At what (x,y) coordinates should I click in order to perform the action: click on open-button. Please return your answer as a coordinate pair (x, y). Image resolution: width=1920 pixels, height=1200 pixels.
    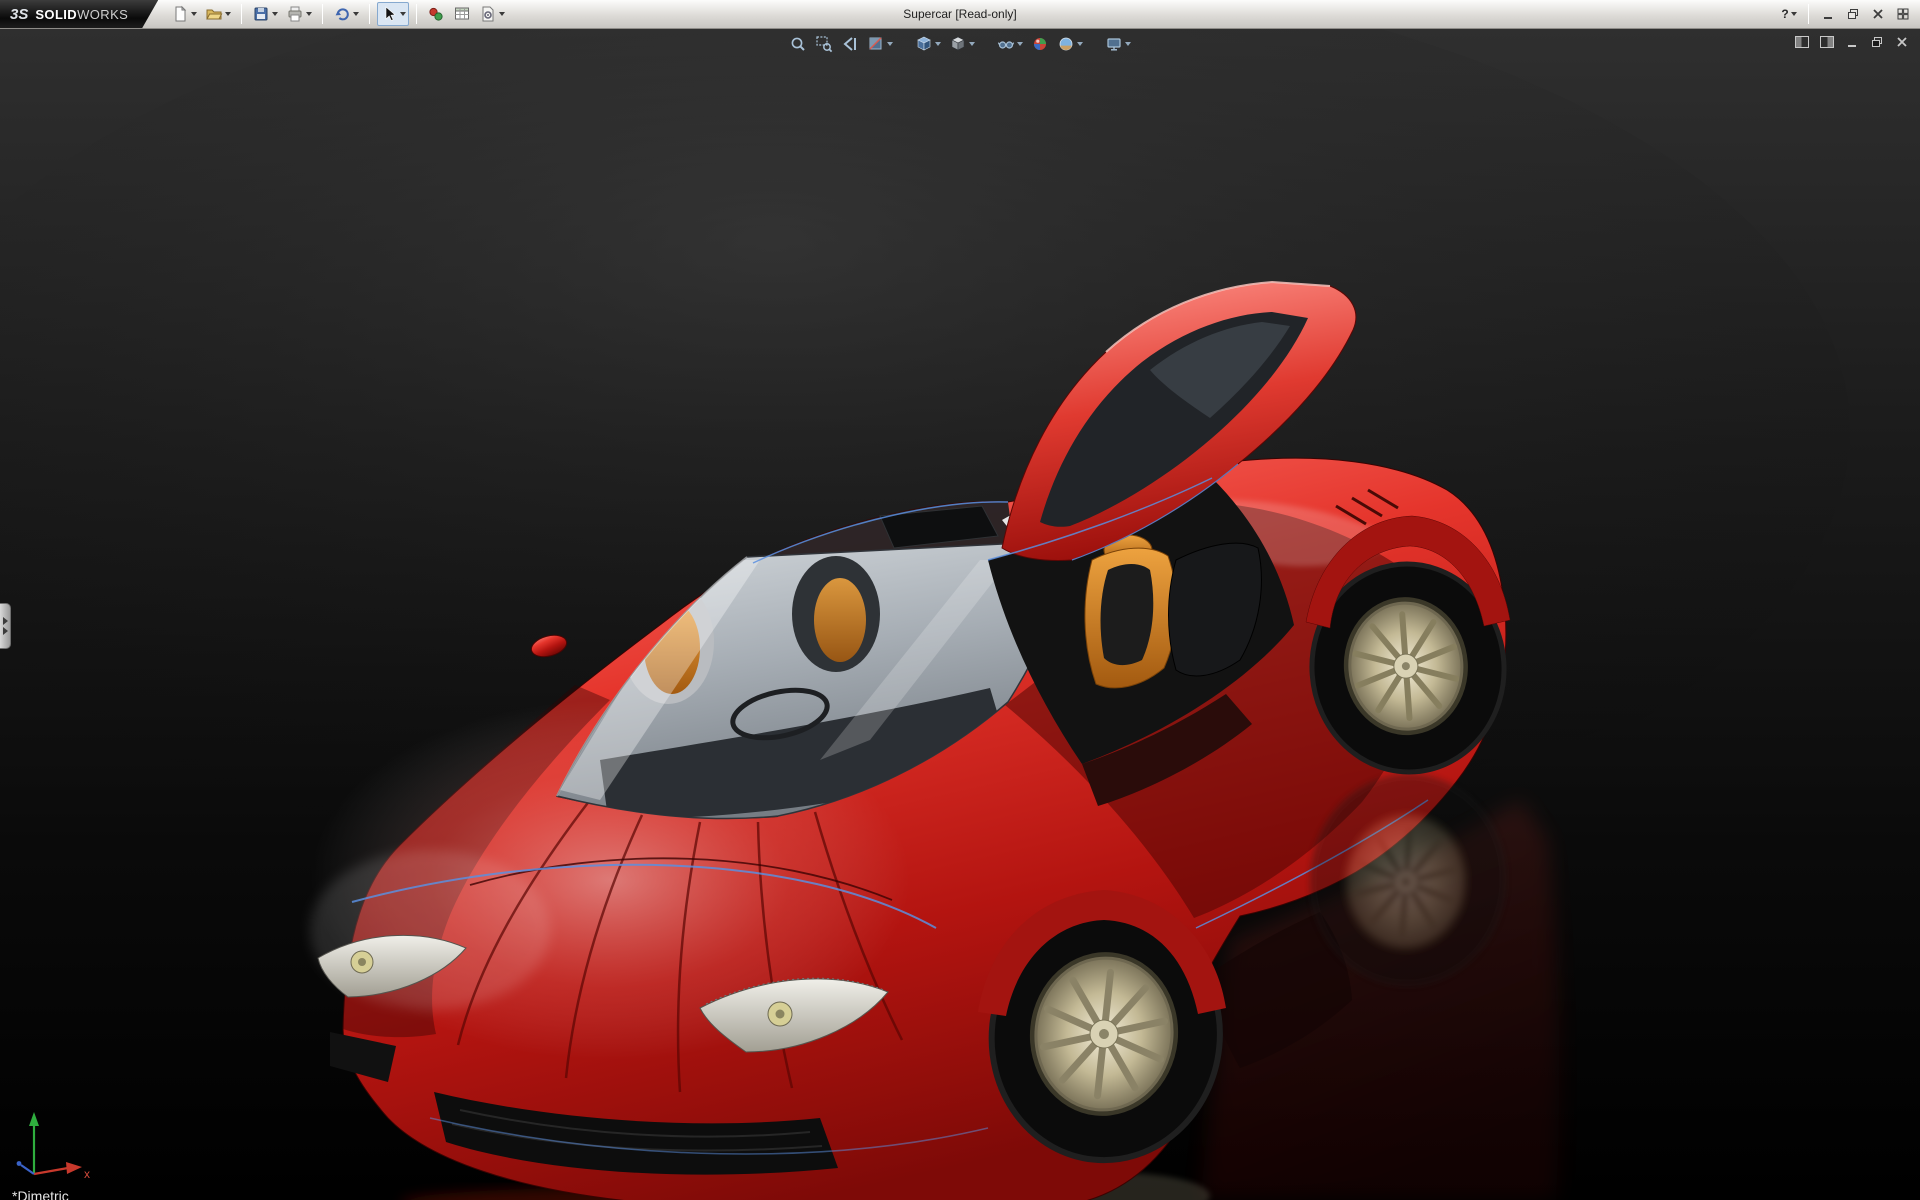
    Looking at the image, I should click on (218, 14).